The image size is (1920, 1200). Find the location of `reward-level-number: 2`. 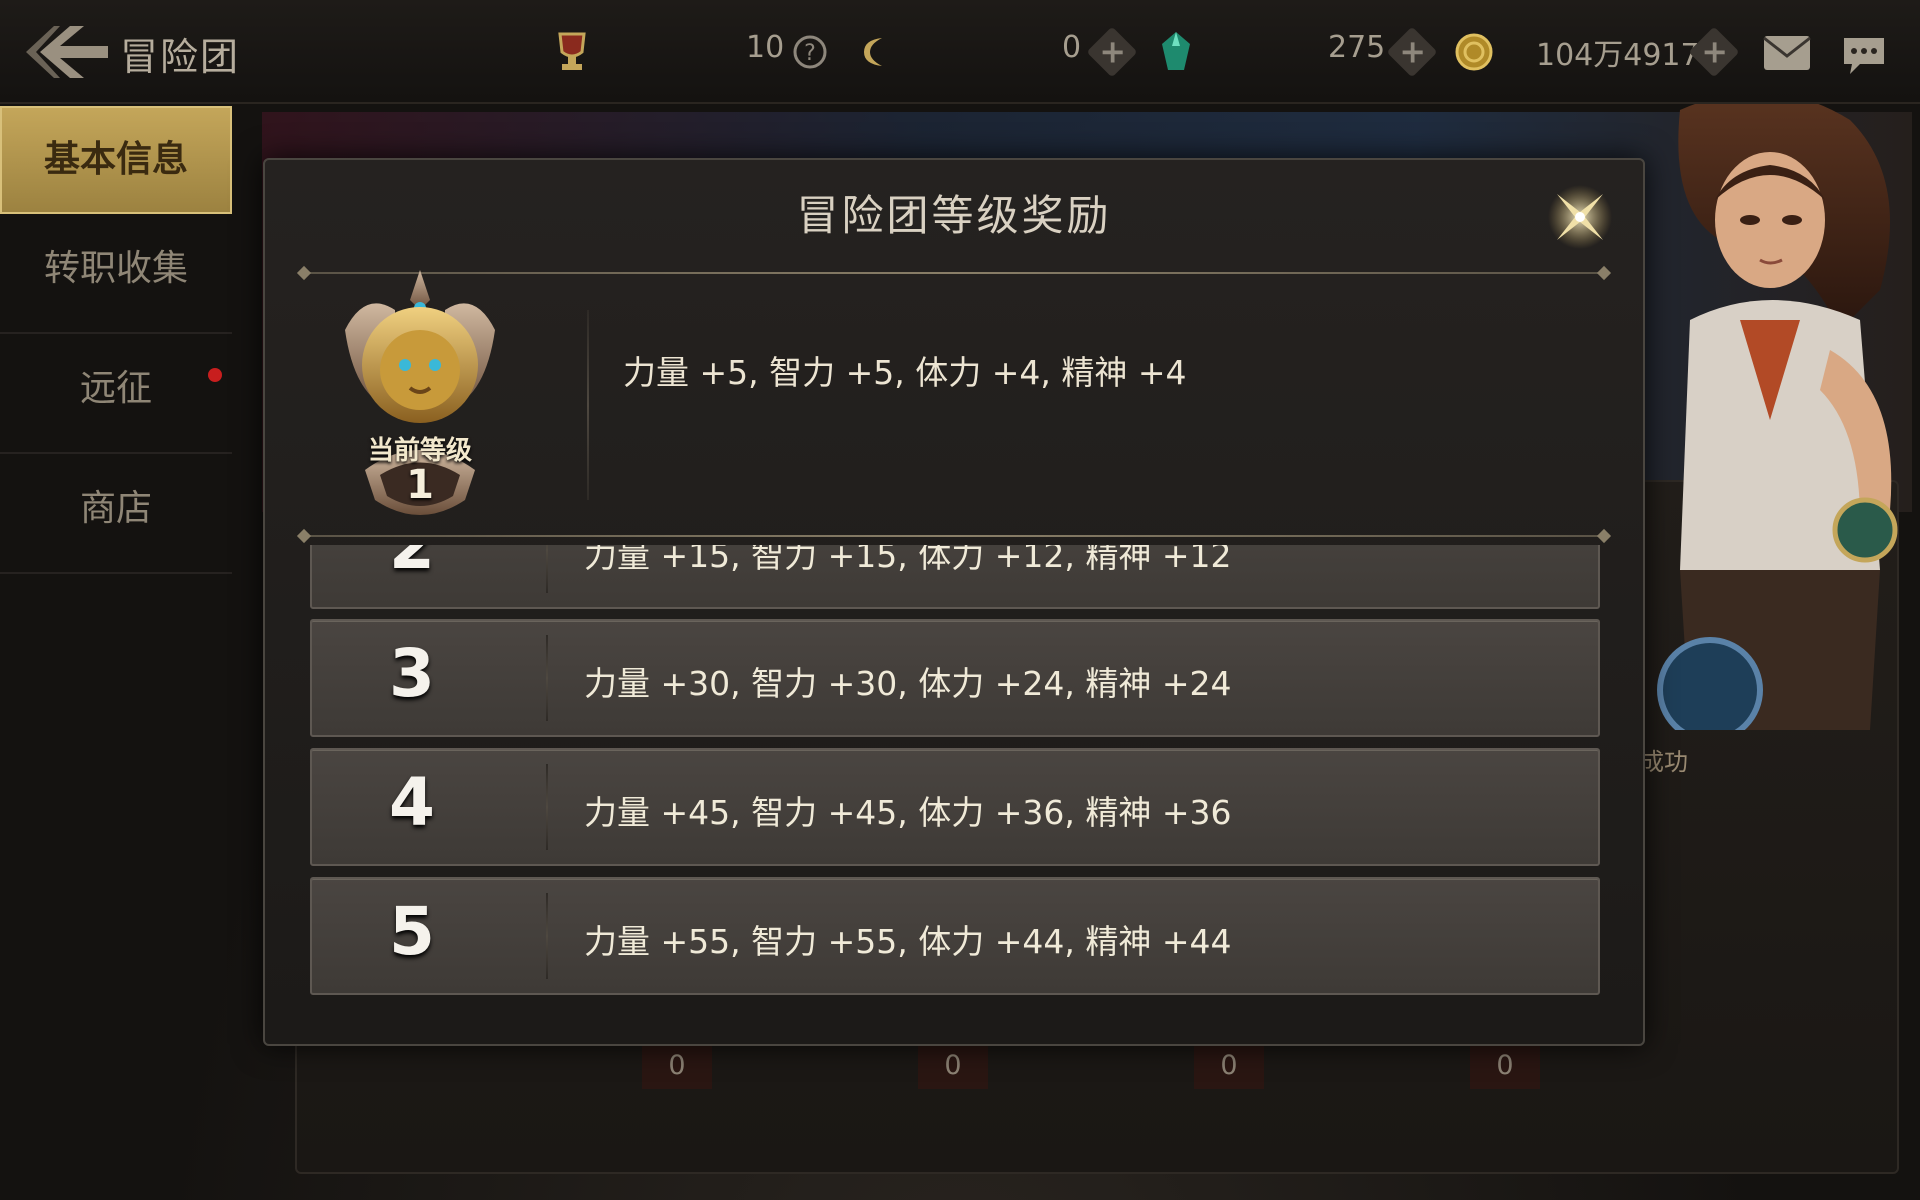

reward-level-number: 2 is located at coordinates (412, 564).